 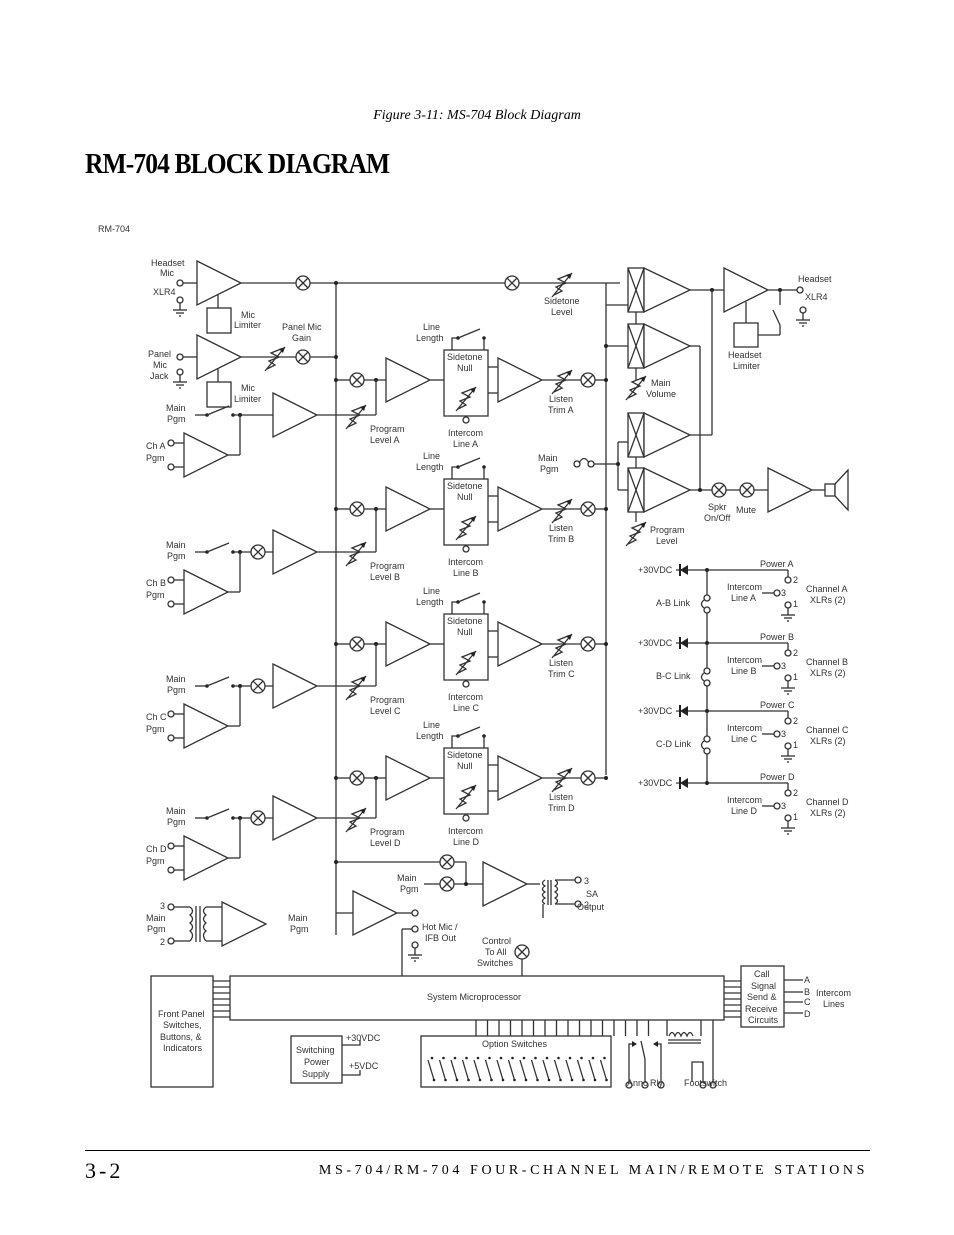 What do you see at coordinates (477, 115) in the screenshot?
I see `figure-caption: Figure 3-11: MS-704 Block Diagram` at bounding box center [477, 115].